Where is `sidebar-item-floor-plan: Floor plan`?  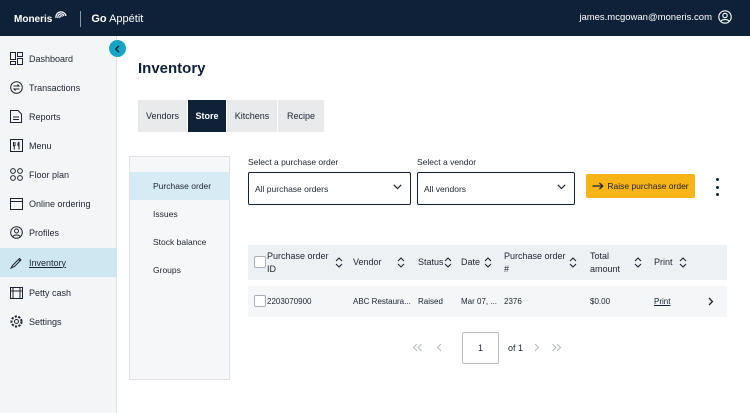 sidebar-item-floor-plan: Floor plan is located at coordinates (58, 174).